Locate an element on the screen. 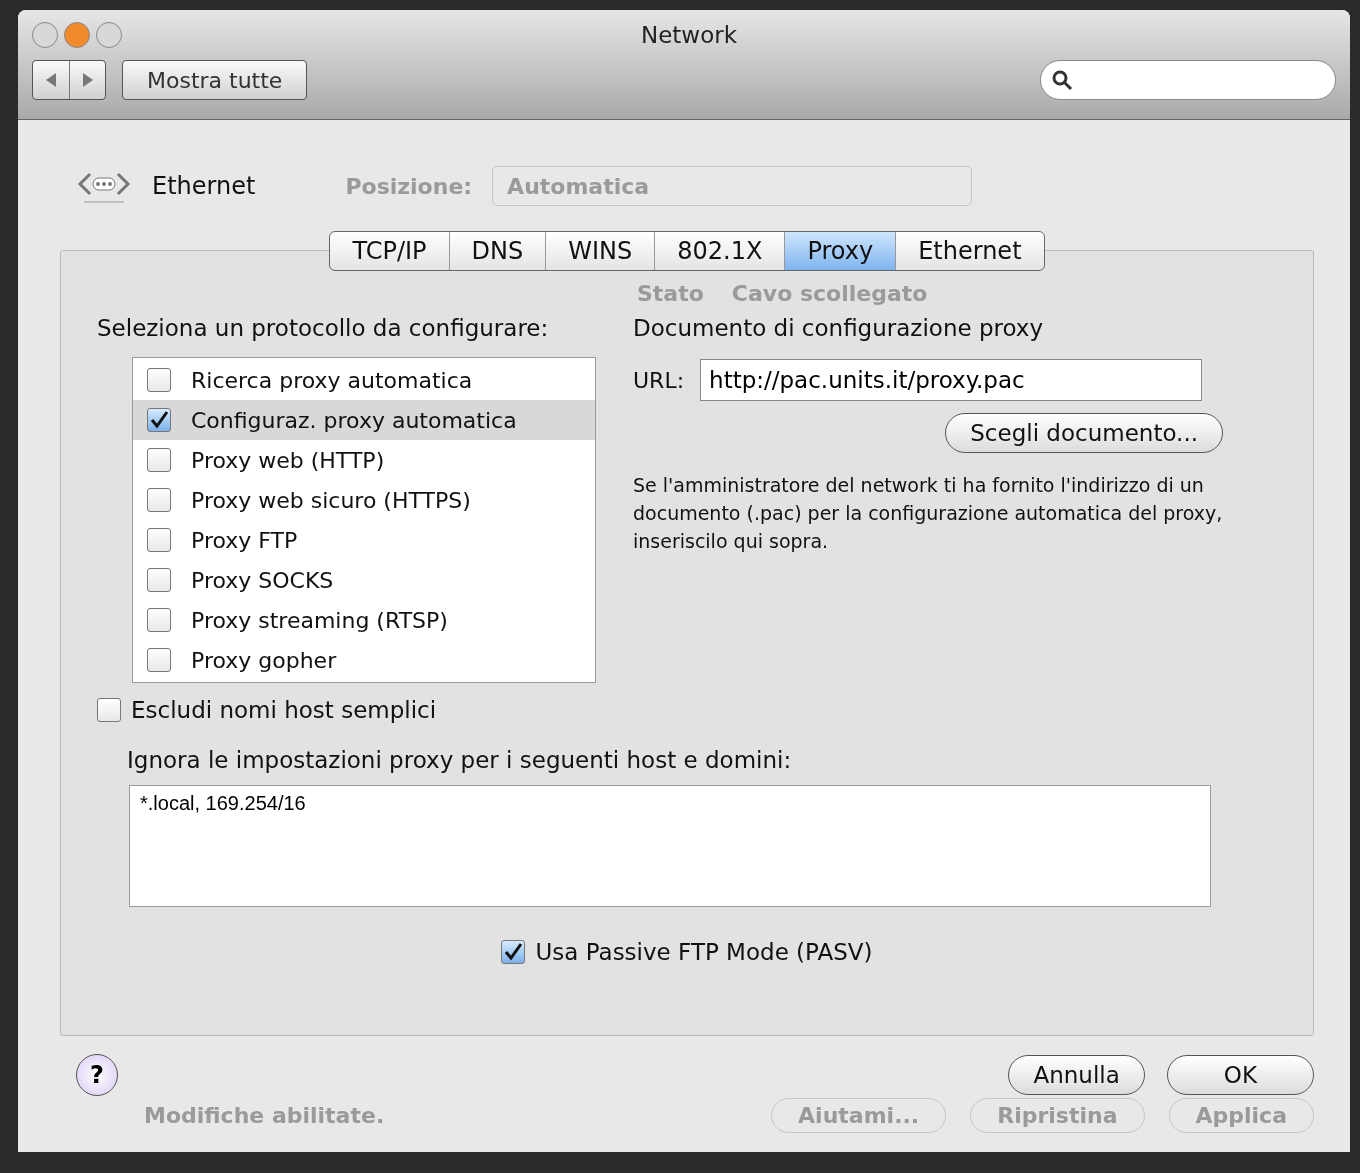  tab: TCP/IP is located at coordinates (389, 251).